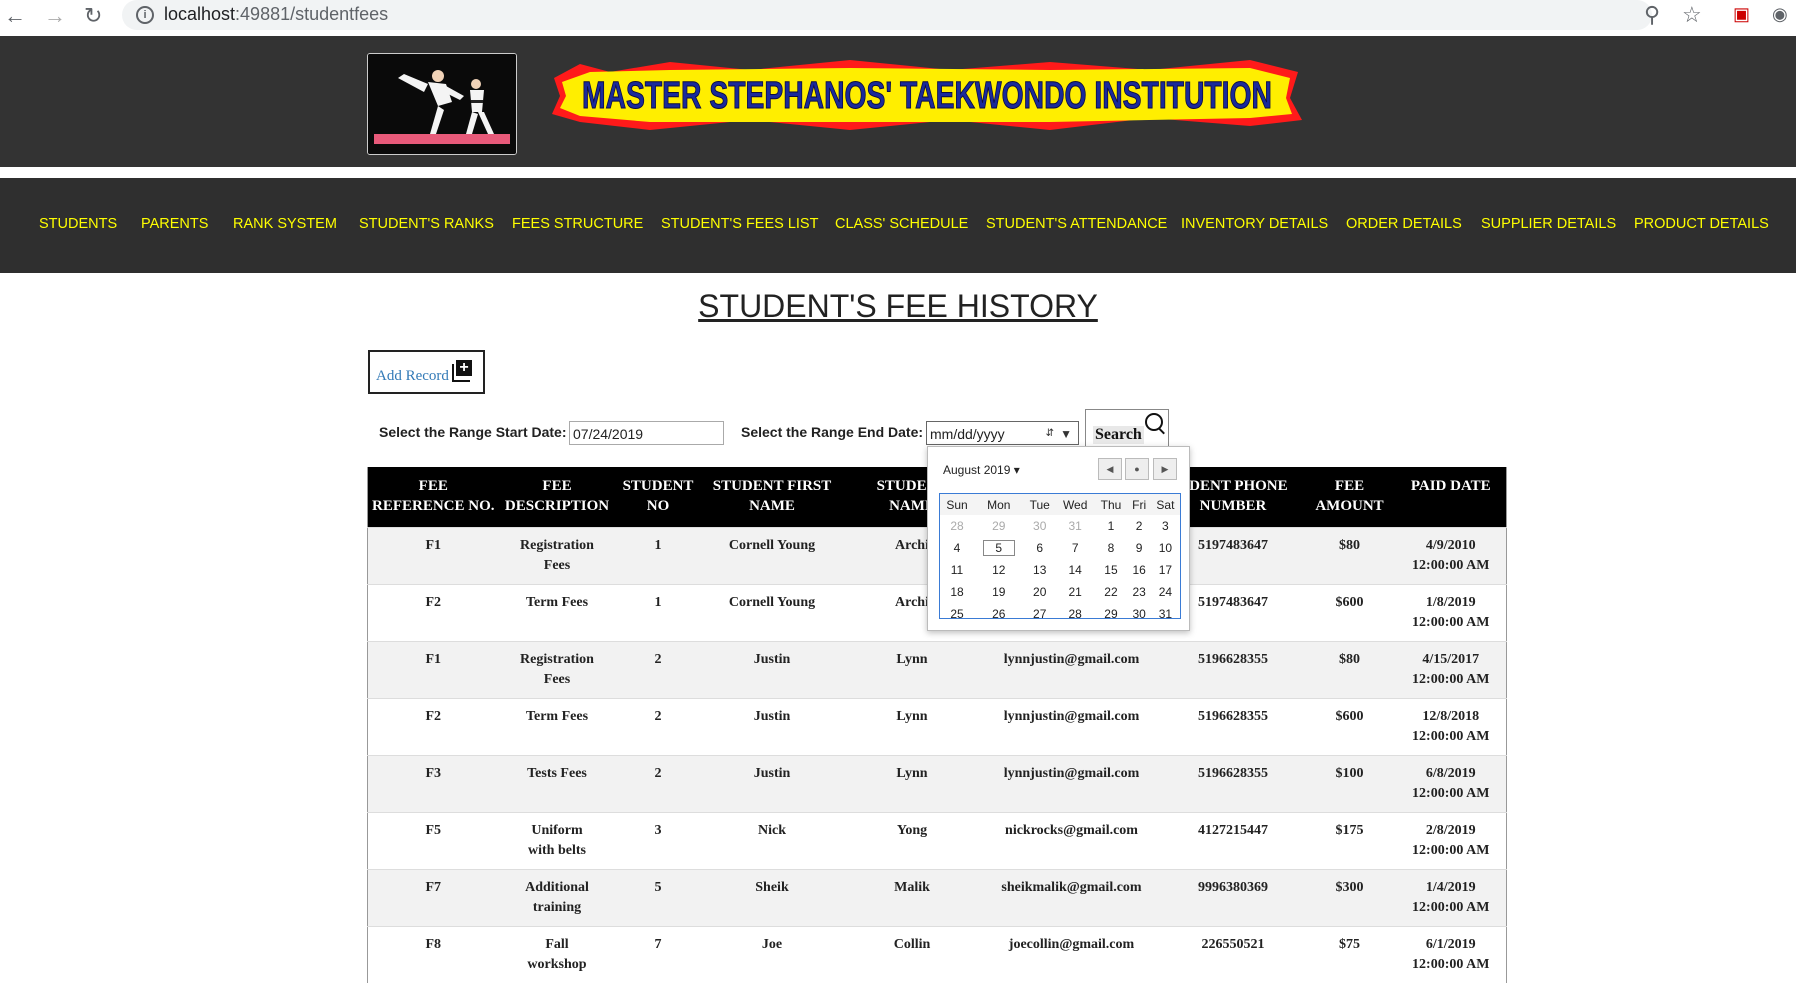  Describe the element at coordinates (1548, 224) in the screenshot. I see `nav-supplier-details: SUPPLIER DETAILS` at that location.